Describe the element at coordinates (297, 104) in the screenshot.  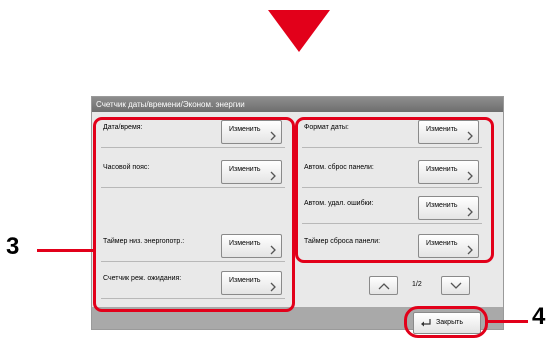
I see `window-title: Счетчик даты/времени/Эконом. энергии` at that location.